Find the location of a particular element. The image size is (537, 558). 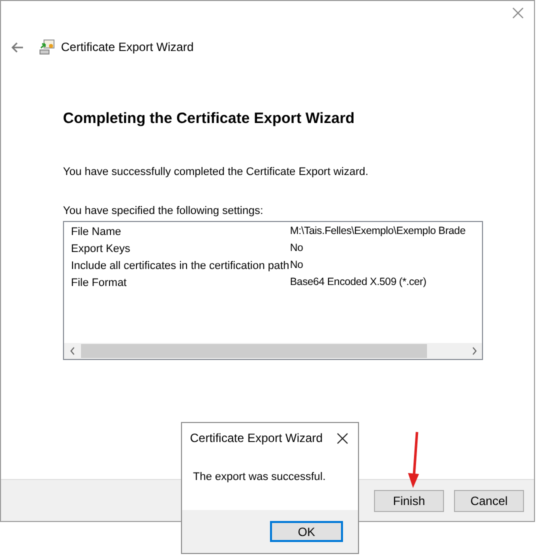

certificate-icon is located at coordinates (47, 47).